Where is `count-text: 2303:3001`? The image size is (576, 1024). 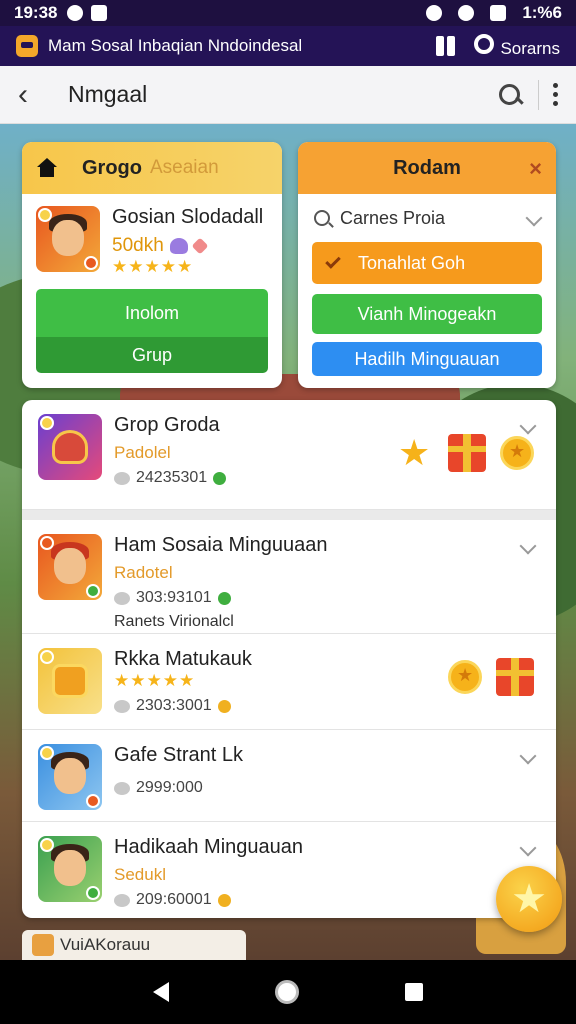 count-text: 2303:3001 is located at coordinates (174, 705).